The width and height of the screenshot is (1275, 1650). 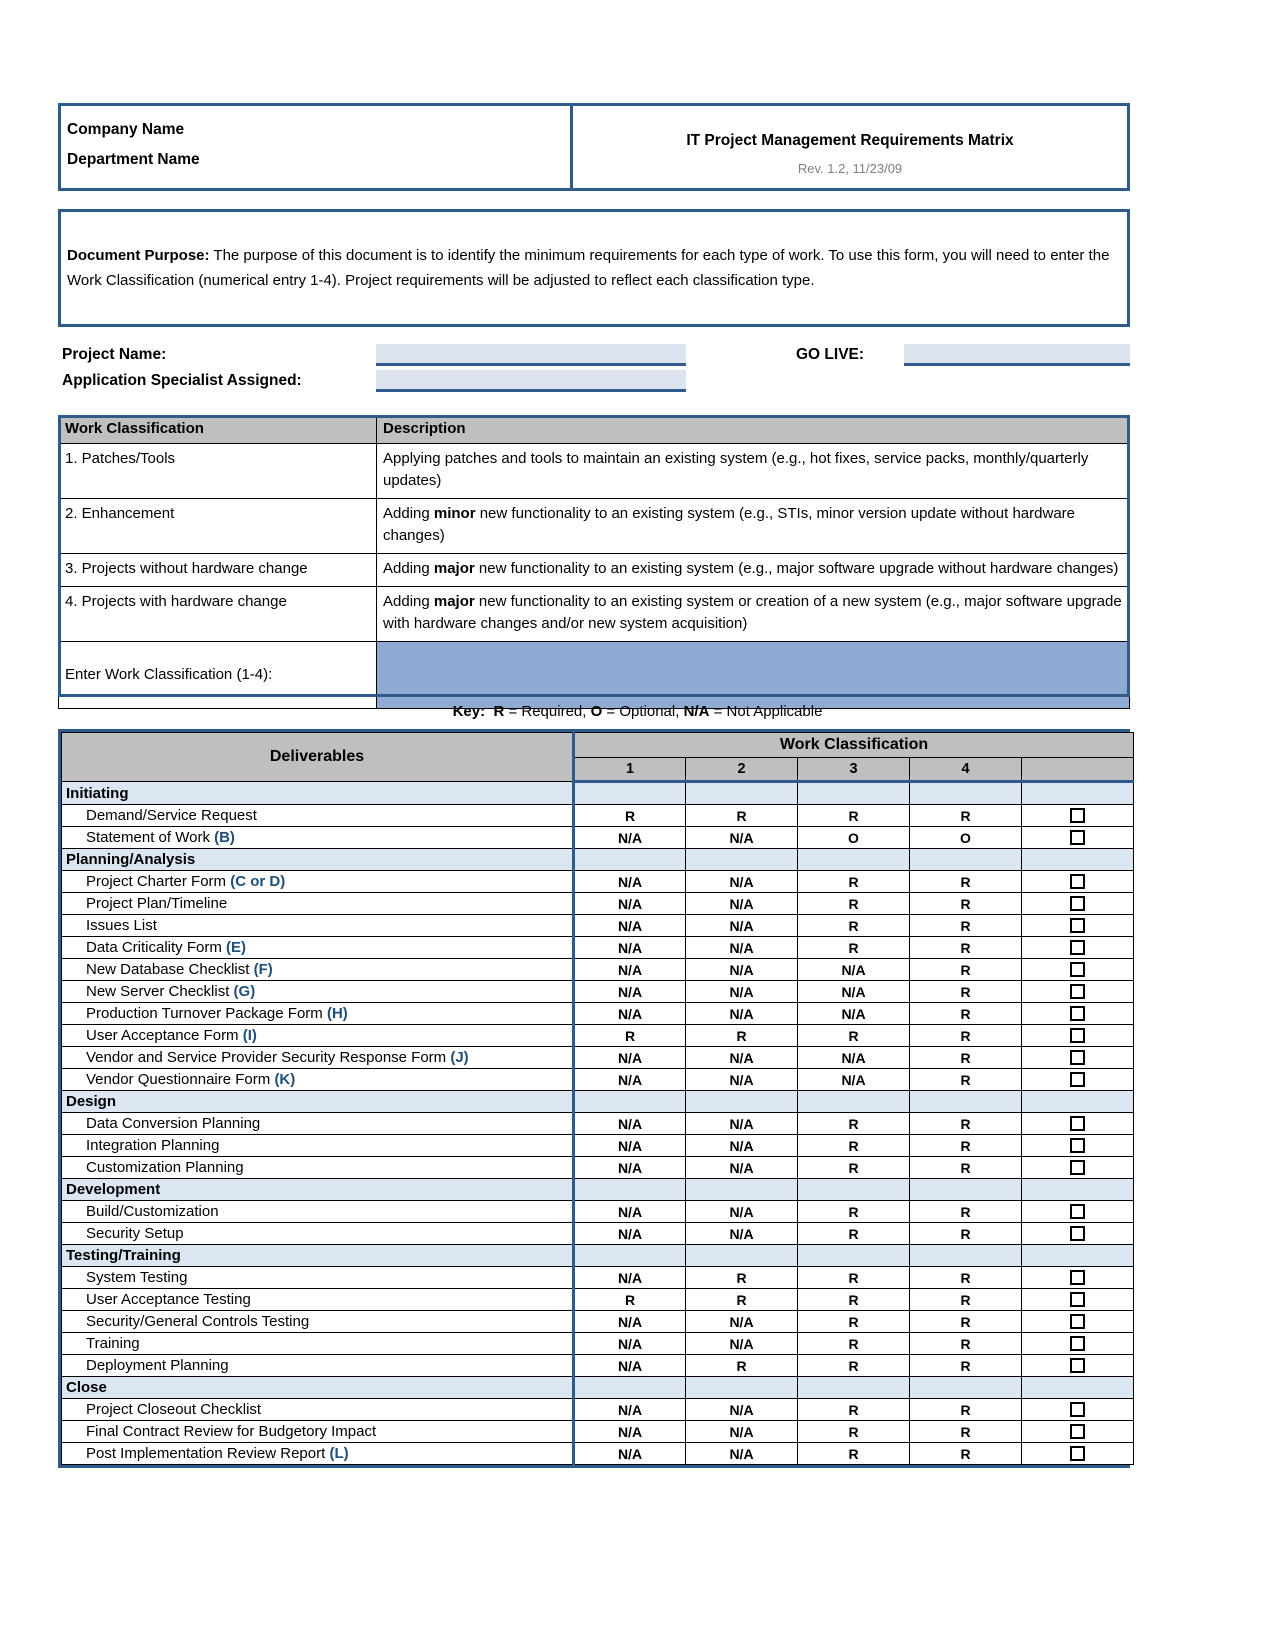 I want to click on project-name-input, so click(x=531, y=355).